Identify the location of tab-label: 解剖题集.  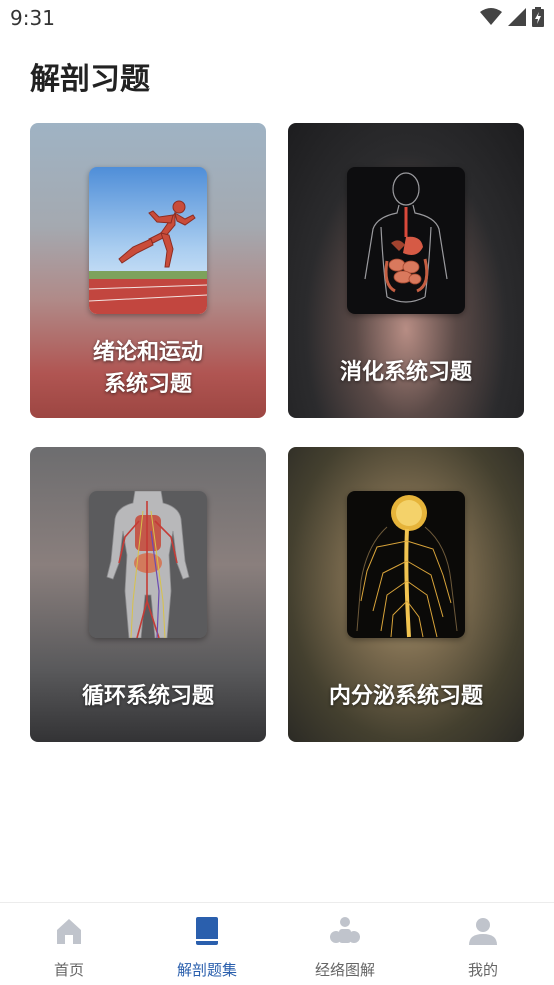
(206, 970).